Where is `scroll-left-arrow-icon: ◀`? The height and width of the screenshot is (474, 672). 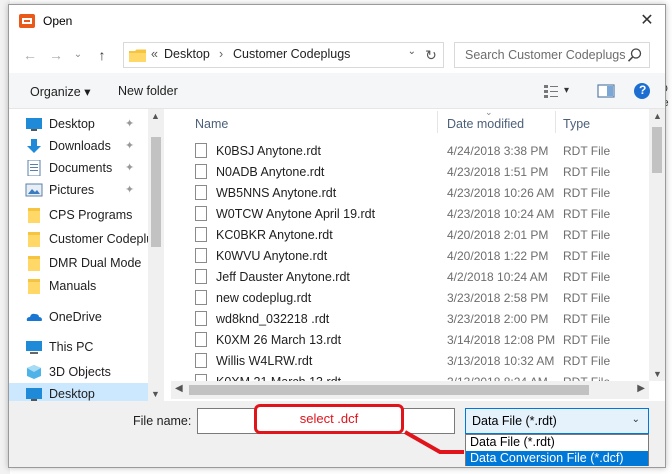 scroll-left-arrow-icon: ◀ is located at coordinates (179, 388).